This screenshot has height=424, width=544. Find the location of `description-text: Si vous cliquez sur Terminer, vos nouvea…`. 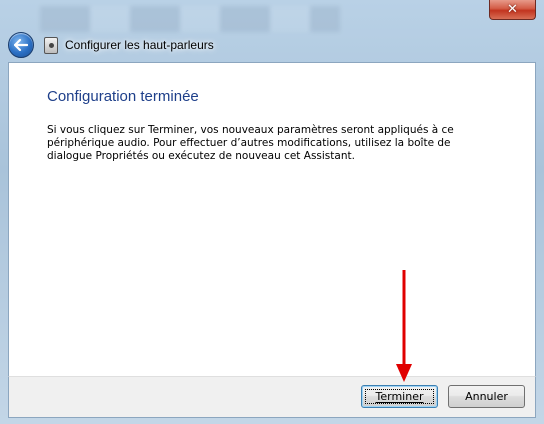

description-text: Si vous cliquez sur Terminer, vos nouvea… is located at coordinates (257, 143).